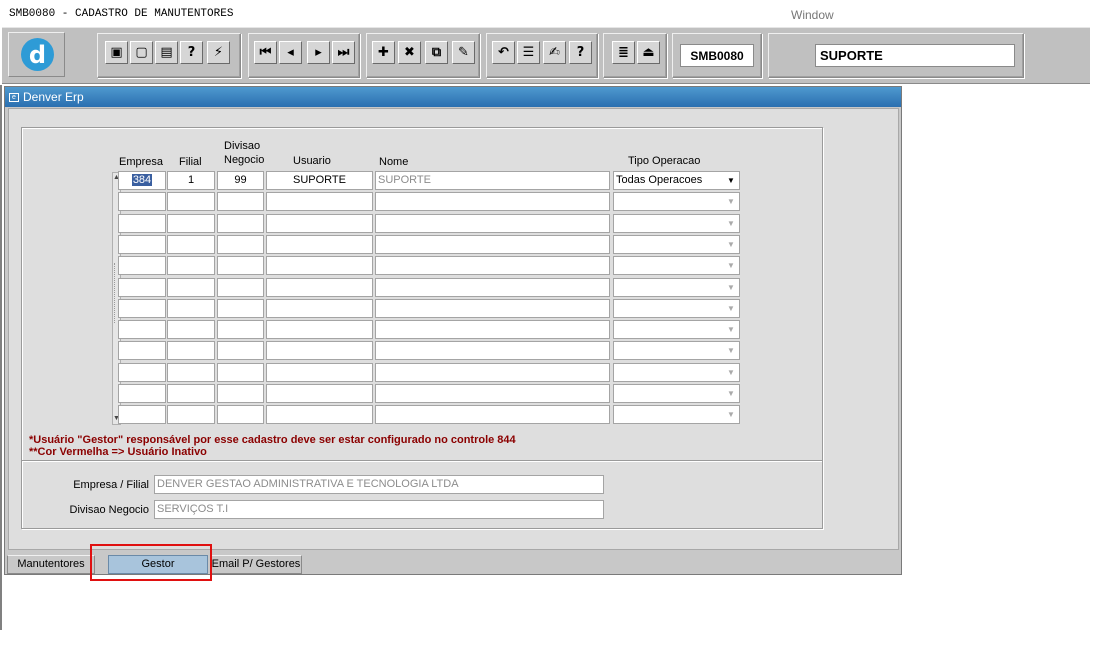 The height and width of the screenshot is (646, 1106). Describe the element at coordinates (36, 54) in the screenshot. I see `logo-button: d` at that location.